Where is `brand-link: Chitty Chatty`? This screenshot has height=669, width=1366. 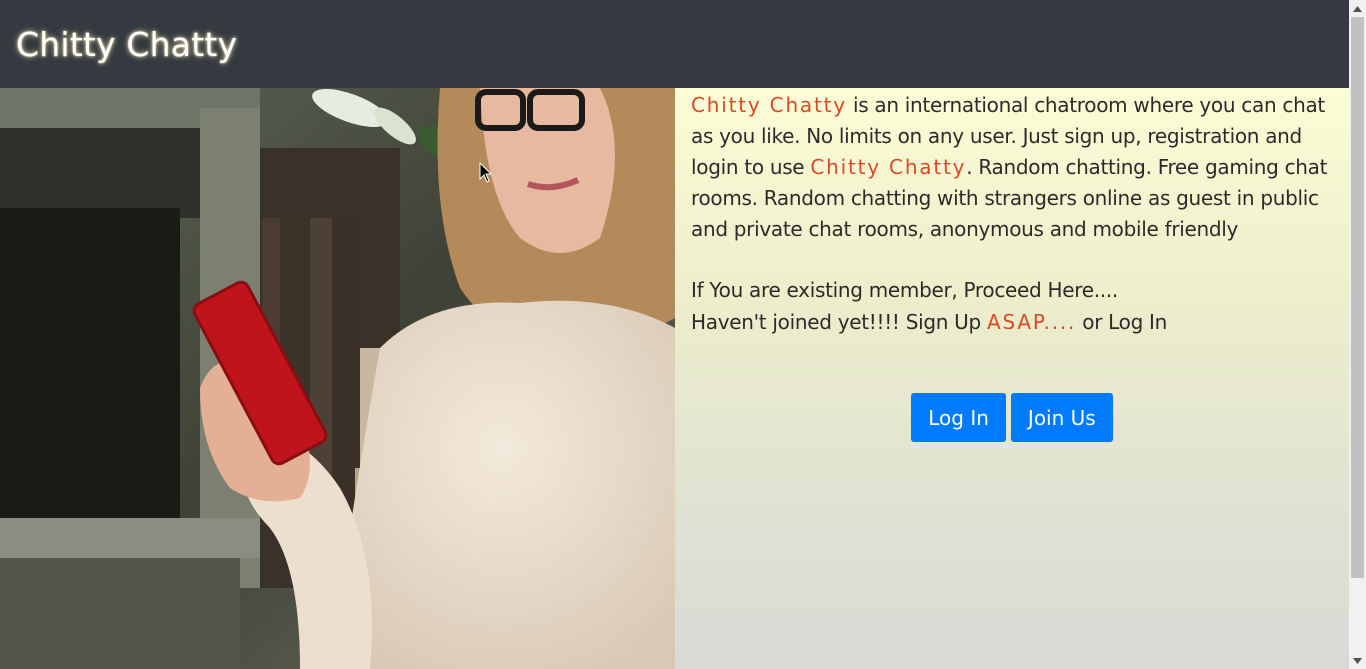
brand-link: Chitty Chatty is located at coordinates (126, 44).